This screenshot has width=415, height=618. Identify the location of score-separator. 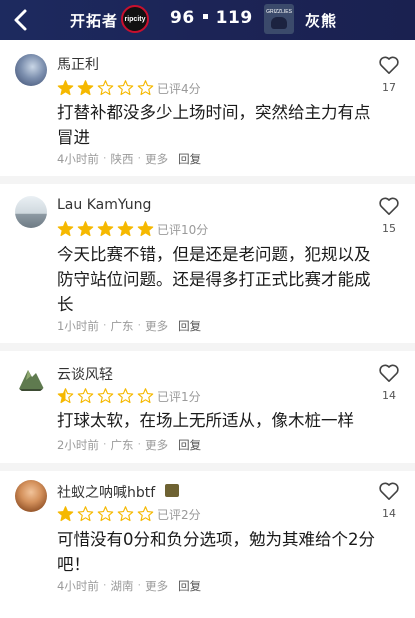
(205, 16).